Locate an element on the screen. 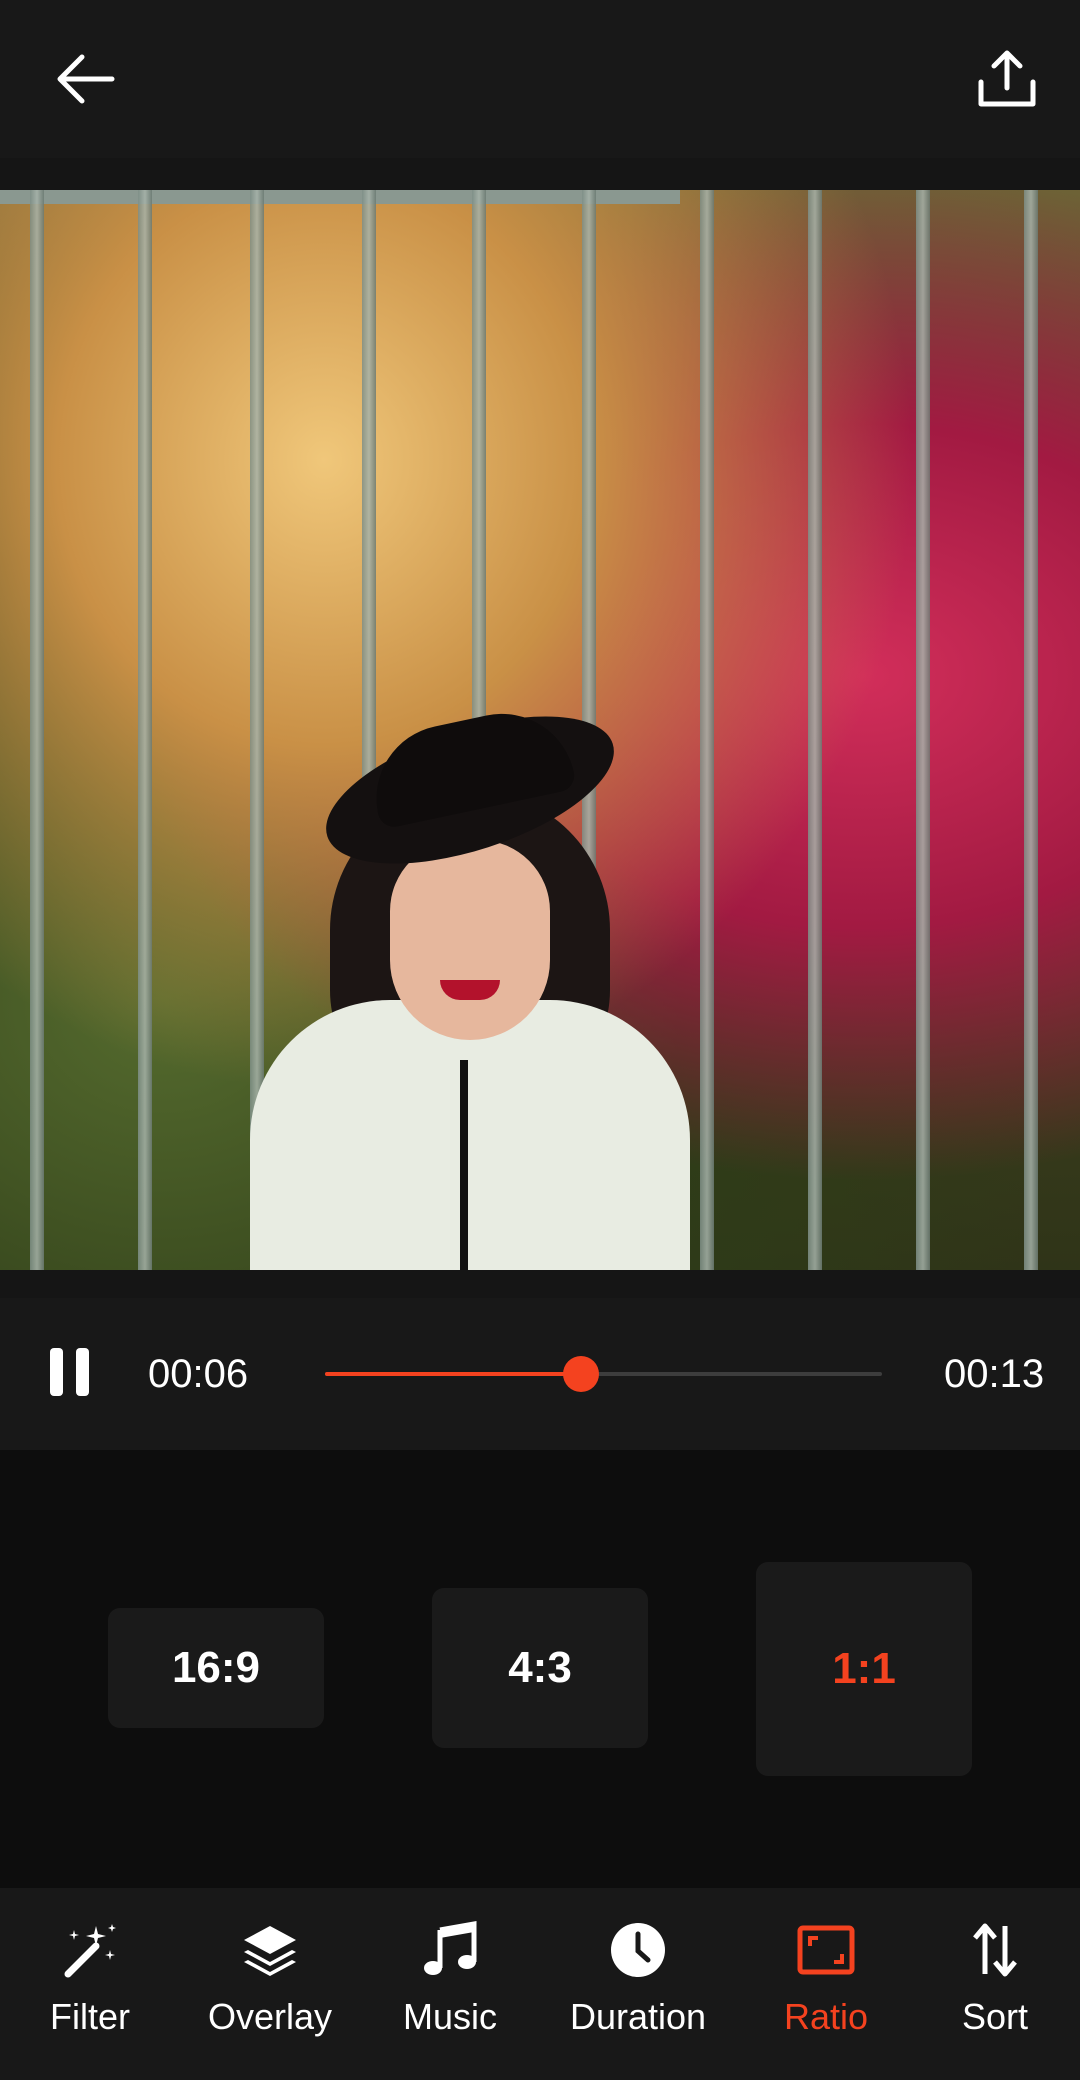 The width and height of the screenshot is (1080, 2080). magic-wand-icon is located at coordinates (90, 1950).